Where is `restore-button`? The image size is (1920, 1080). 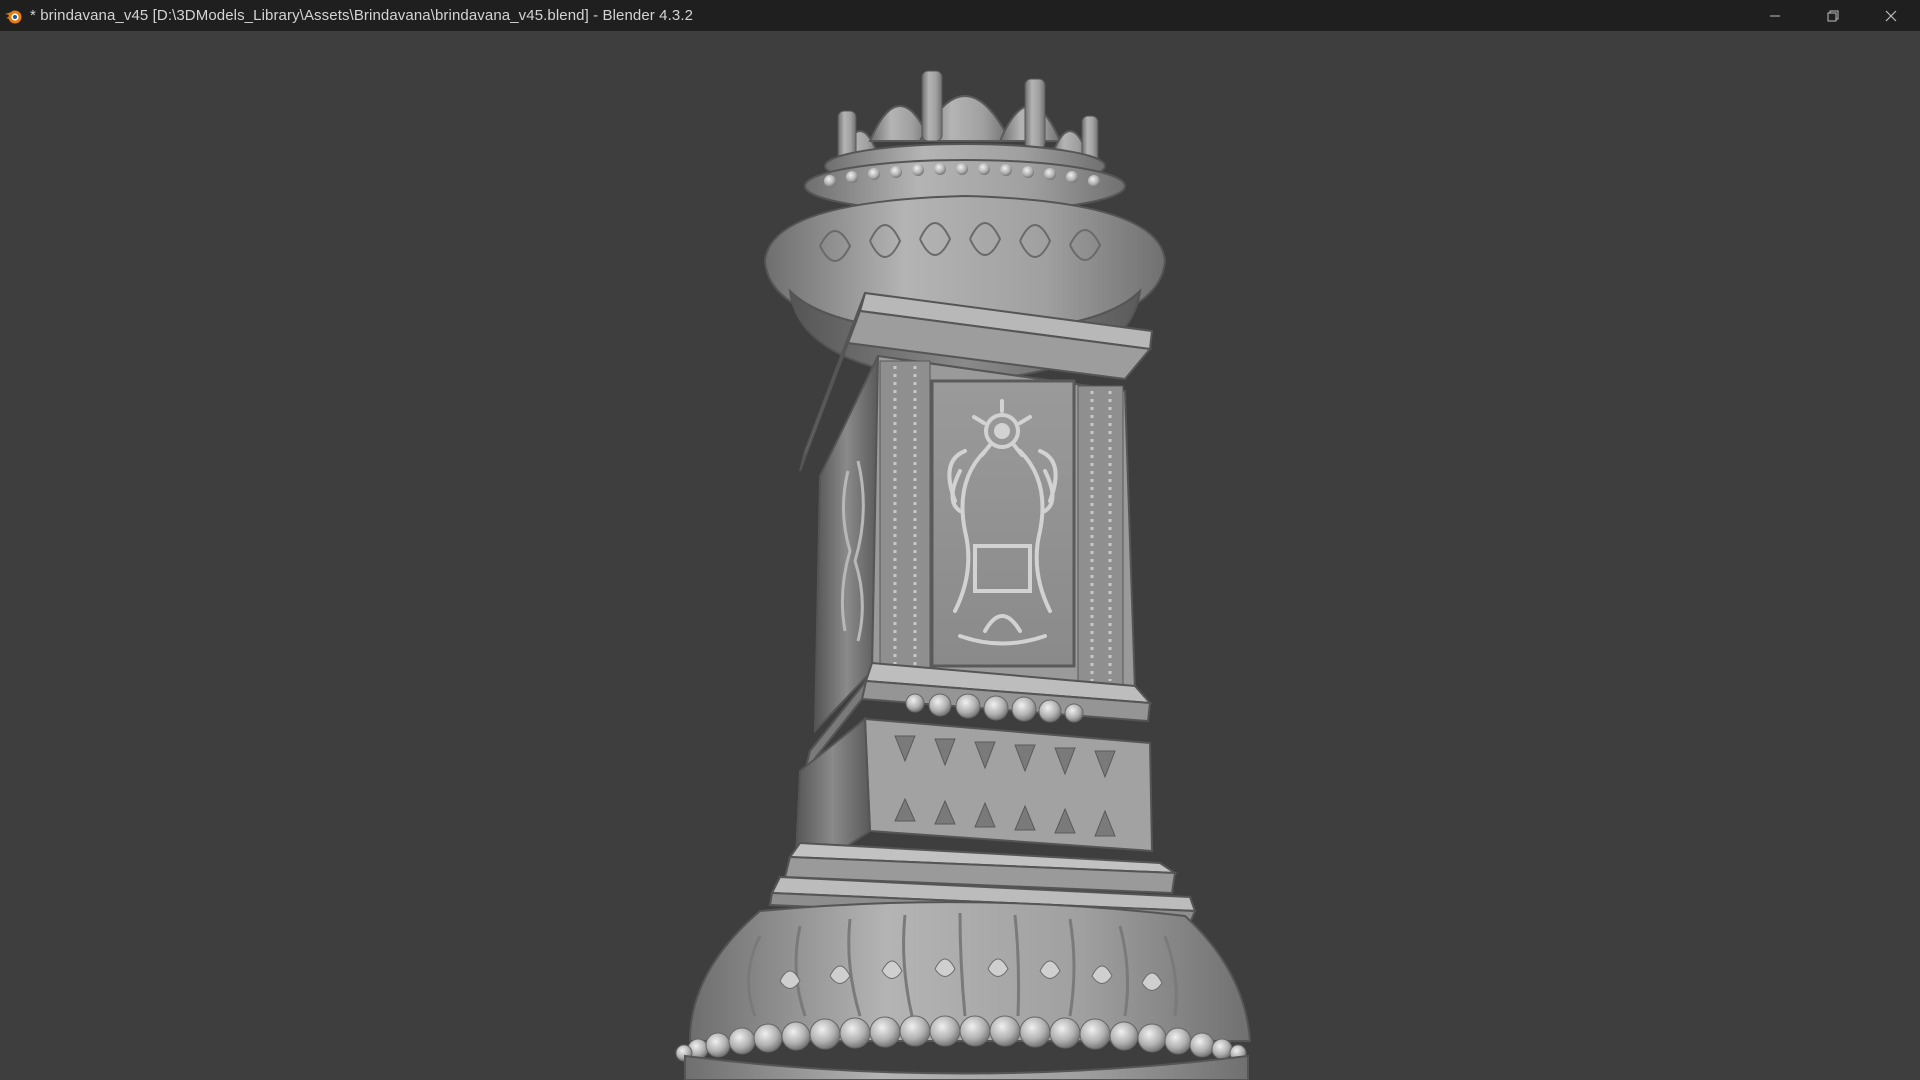 restore-button is located at coordinates (1833, 15).